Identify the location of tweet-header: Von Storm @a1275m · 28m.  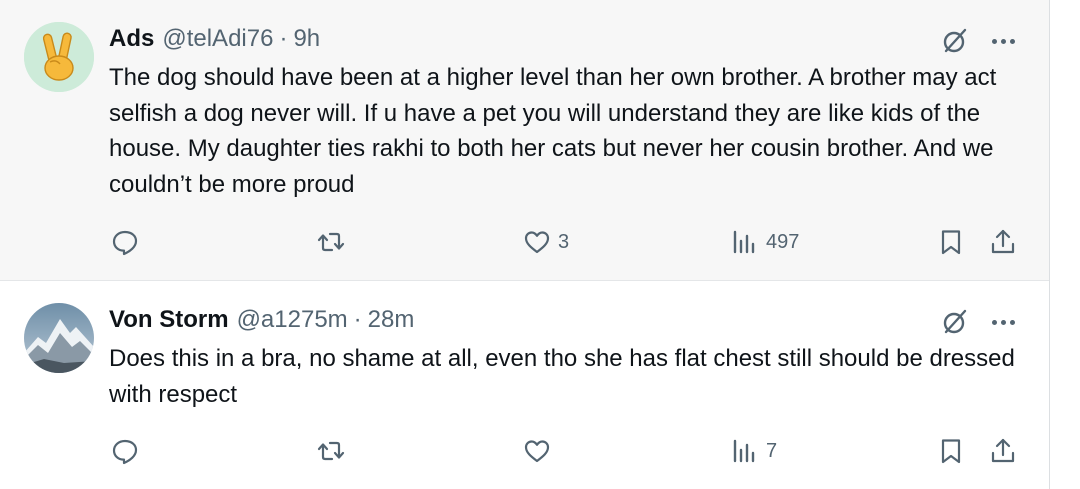
(261, 320).